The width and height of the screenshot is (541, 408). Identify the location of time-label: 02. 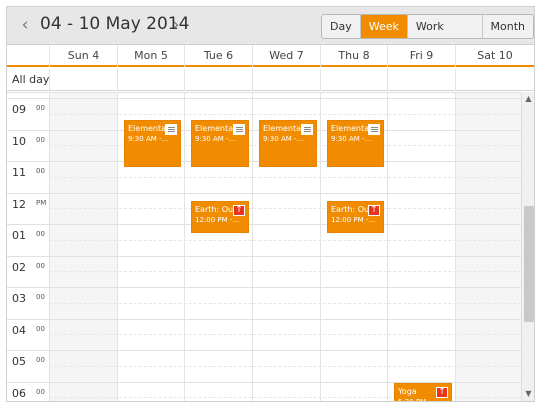
(19, 267).